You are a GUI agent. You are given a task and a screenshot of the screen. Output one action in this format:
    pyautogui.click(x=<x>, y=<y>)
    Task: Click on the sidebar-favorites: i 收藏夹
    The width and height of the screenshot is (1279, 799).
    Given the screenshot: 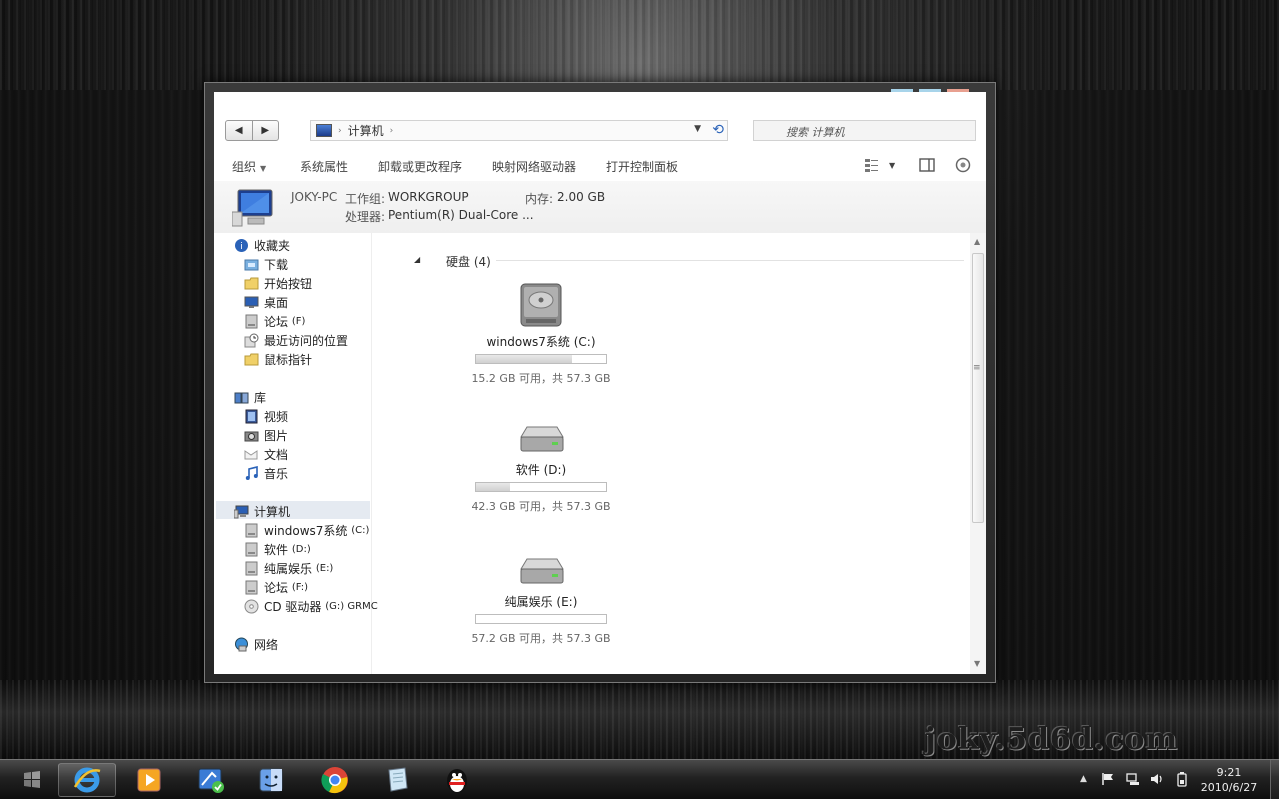 What is the action you would take?
    pyautogui.click(x=262, y=245)
    